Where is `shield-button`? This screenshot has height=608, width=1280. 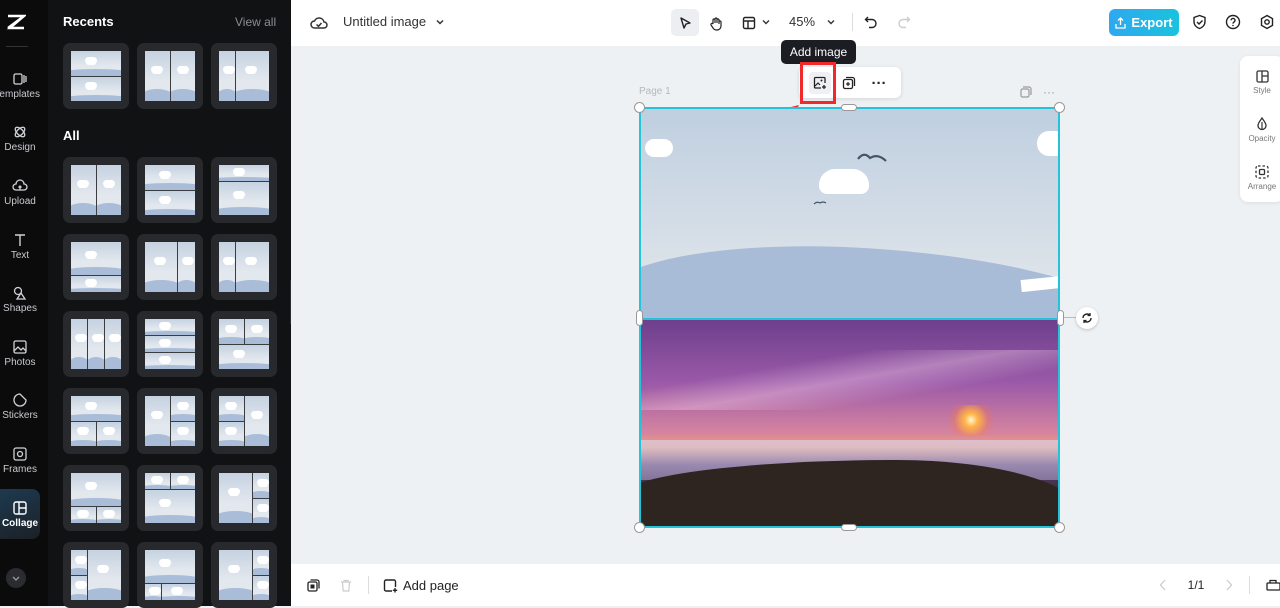
shield-button is located at coordinates (1199, 22).